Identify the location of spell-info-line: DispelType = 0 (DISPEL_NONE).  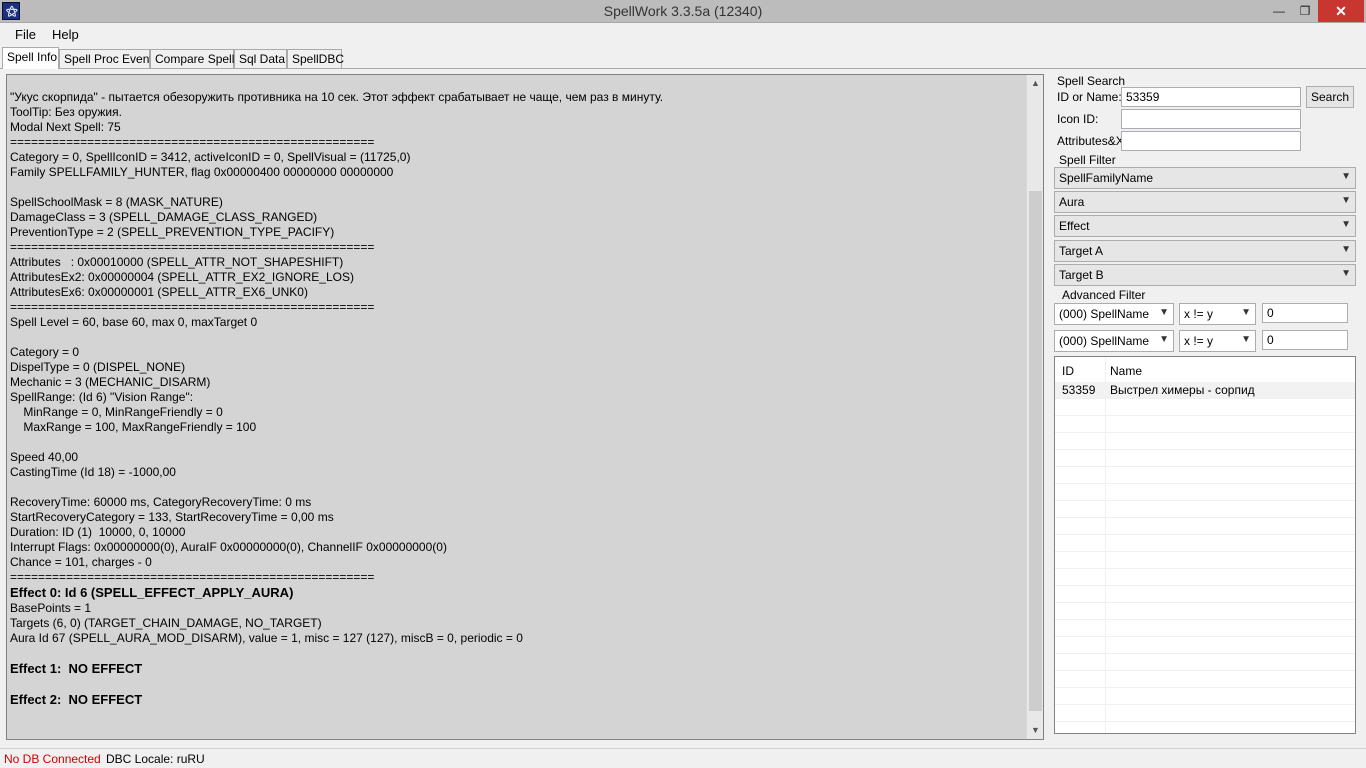
(98, 367).